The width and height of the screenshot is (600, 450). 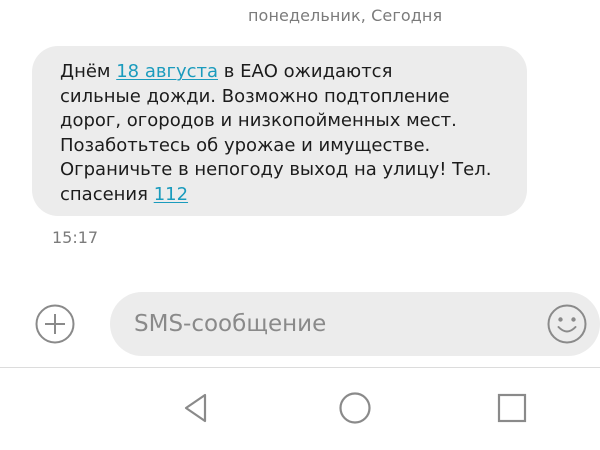 What do you see at coordinates (258, 120) in the screenshot?
I see `message-segment: дорог, огородов и низкопойменных мест.` at bounding box center [258, 120].